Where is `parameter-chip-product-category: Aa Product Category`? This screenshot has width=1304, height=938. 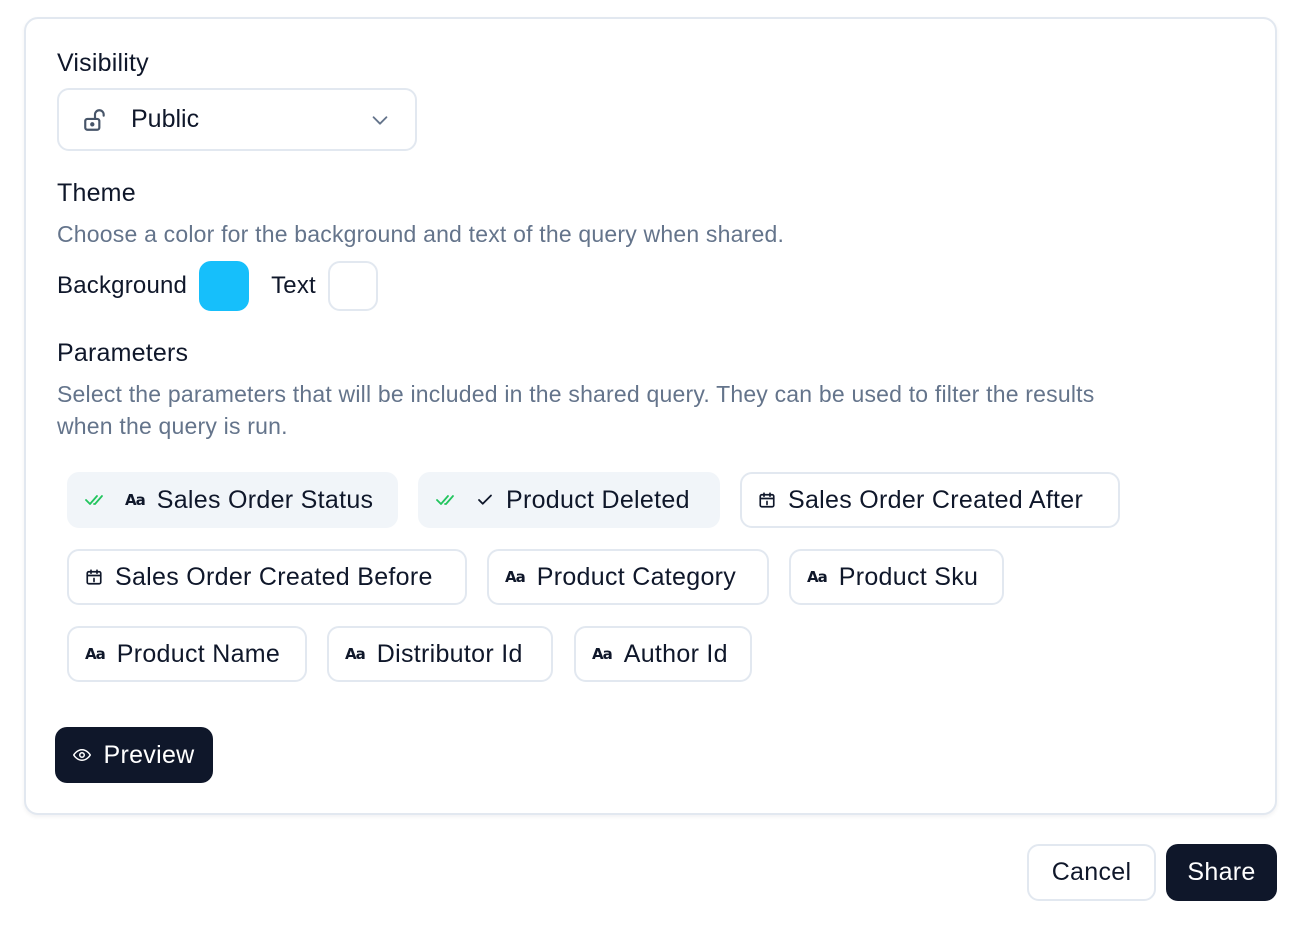
parameter-chip-product-category: Aa Product Category is located at coordinates (628, 577).